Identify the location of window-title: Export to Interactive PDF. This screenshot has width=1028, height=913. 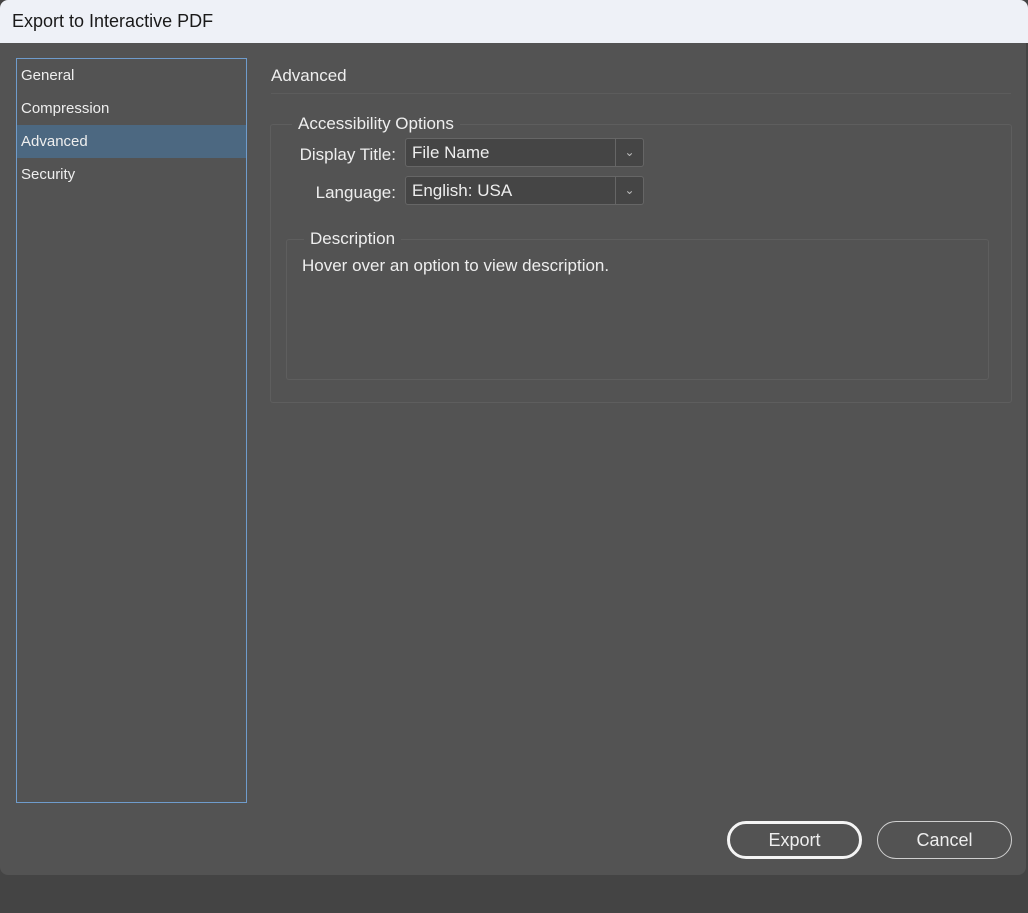
(113, 21).